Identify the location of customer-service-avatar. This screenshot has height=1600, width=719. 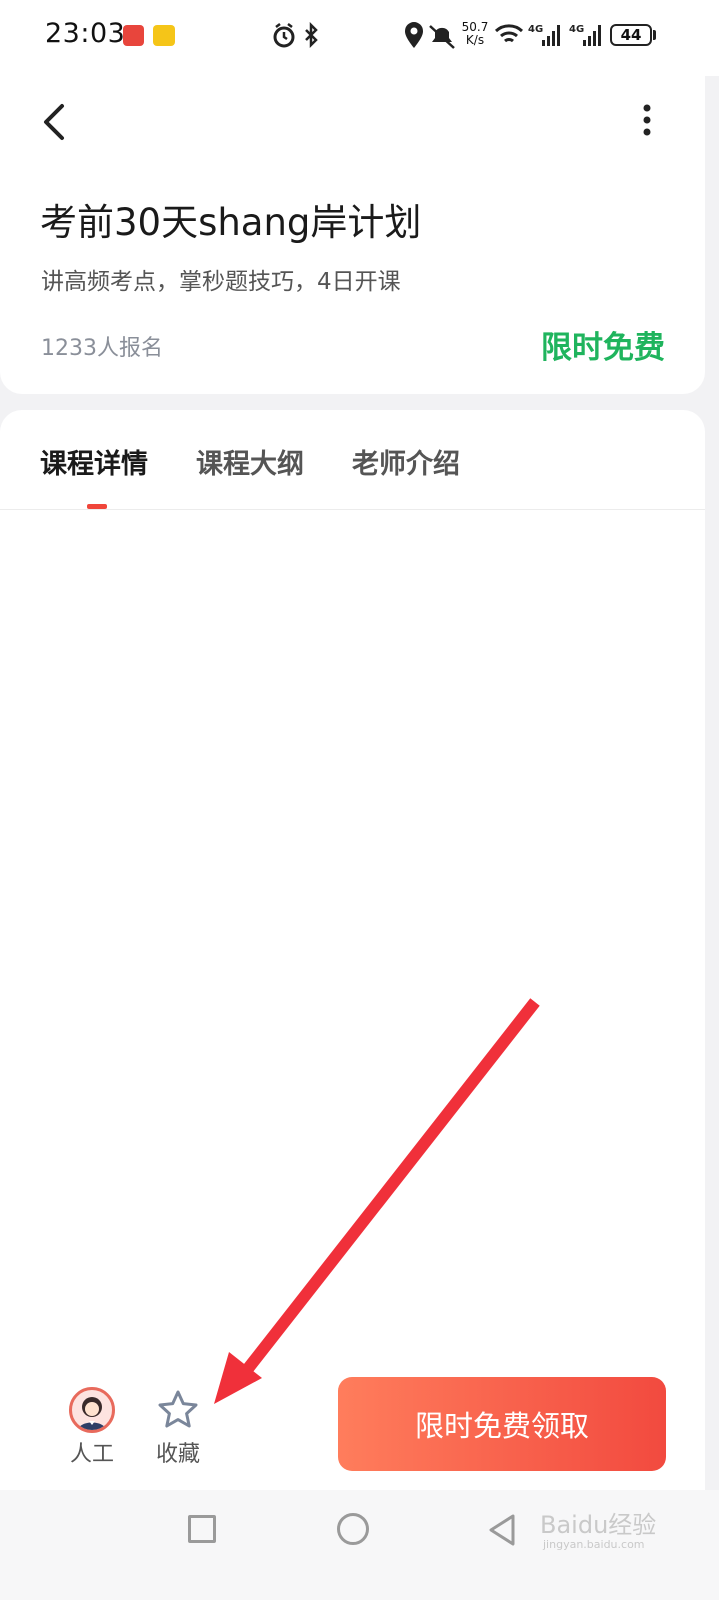
(92, 1410).